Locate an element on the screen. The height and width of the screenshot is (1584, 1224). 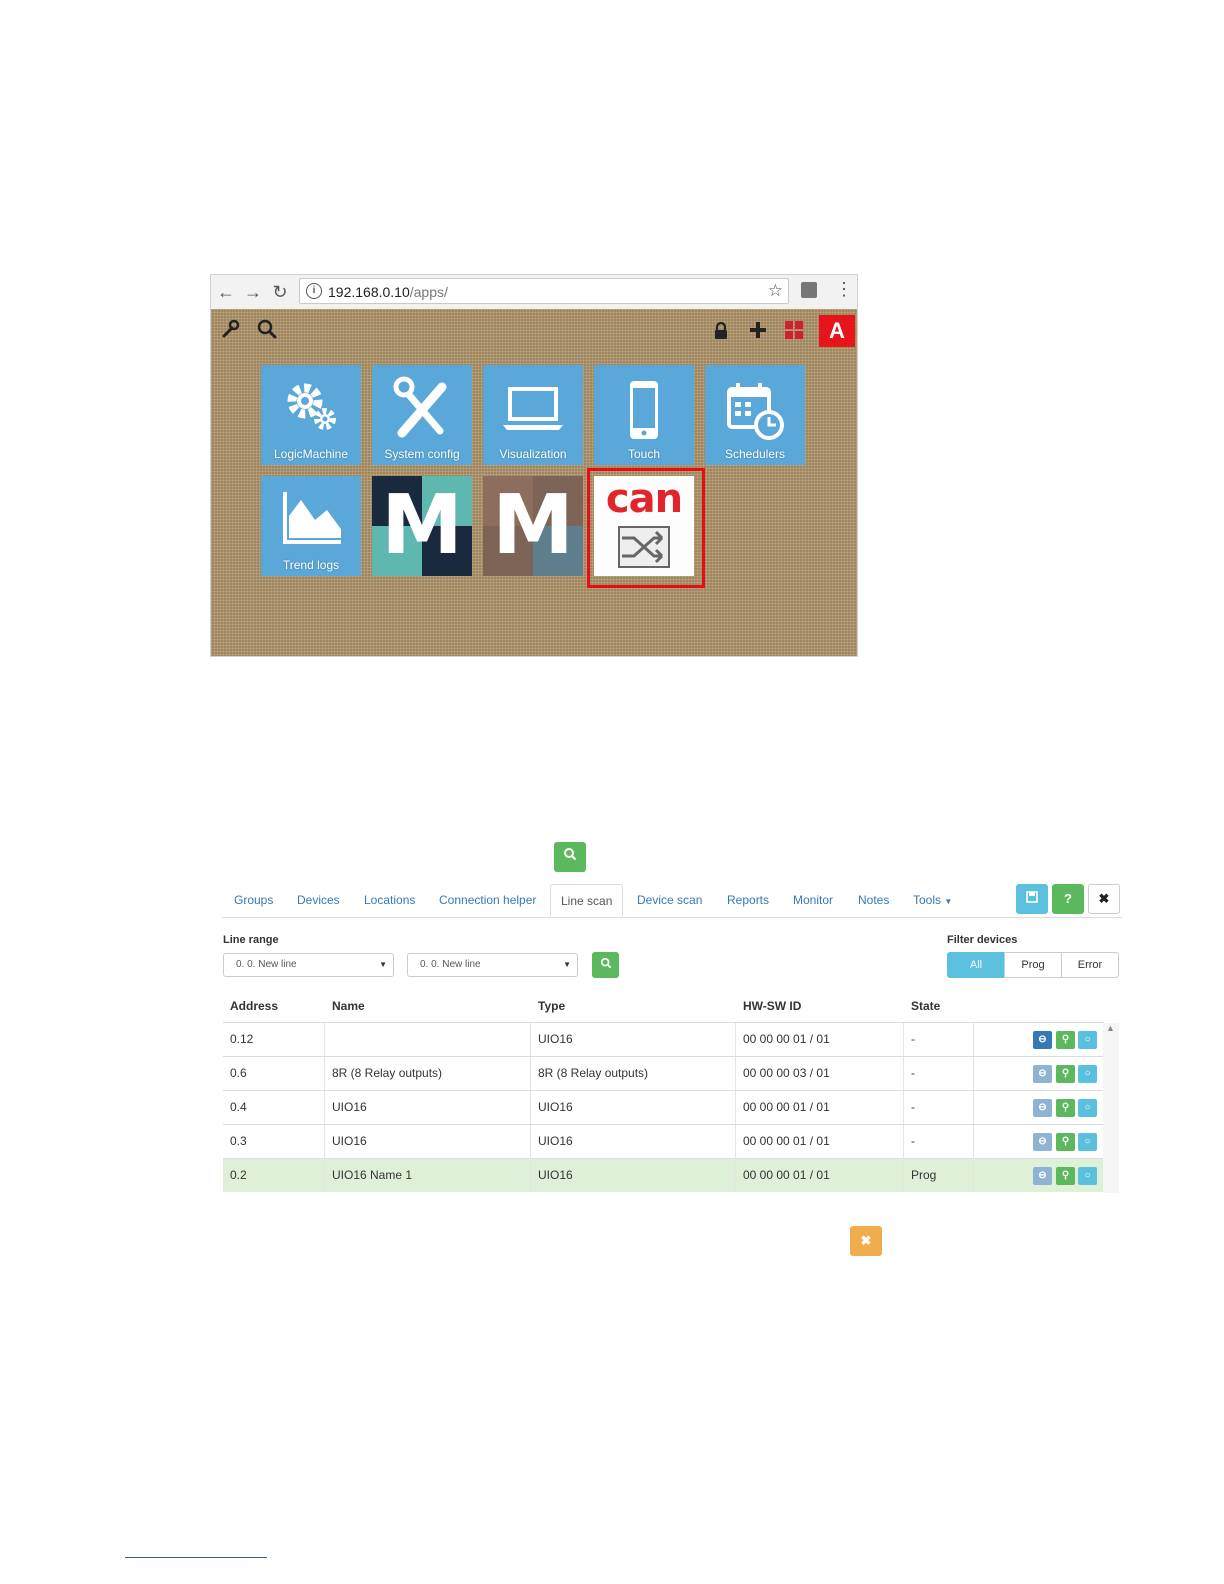
cancel-button: ✖ is located at coordinates (866, 1241).